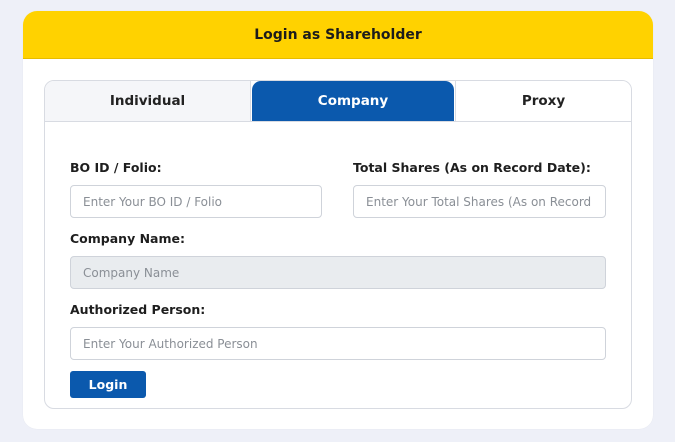 This screenshot has height=442, width=675. I want to click on tab-bar: Individual Company Proxy, so click(338, 101).